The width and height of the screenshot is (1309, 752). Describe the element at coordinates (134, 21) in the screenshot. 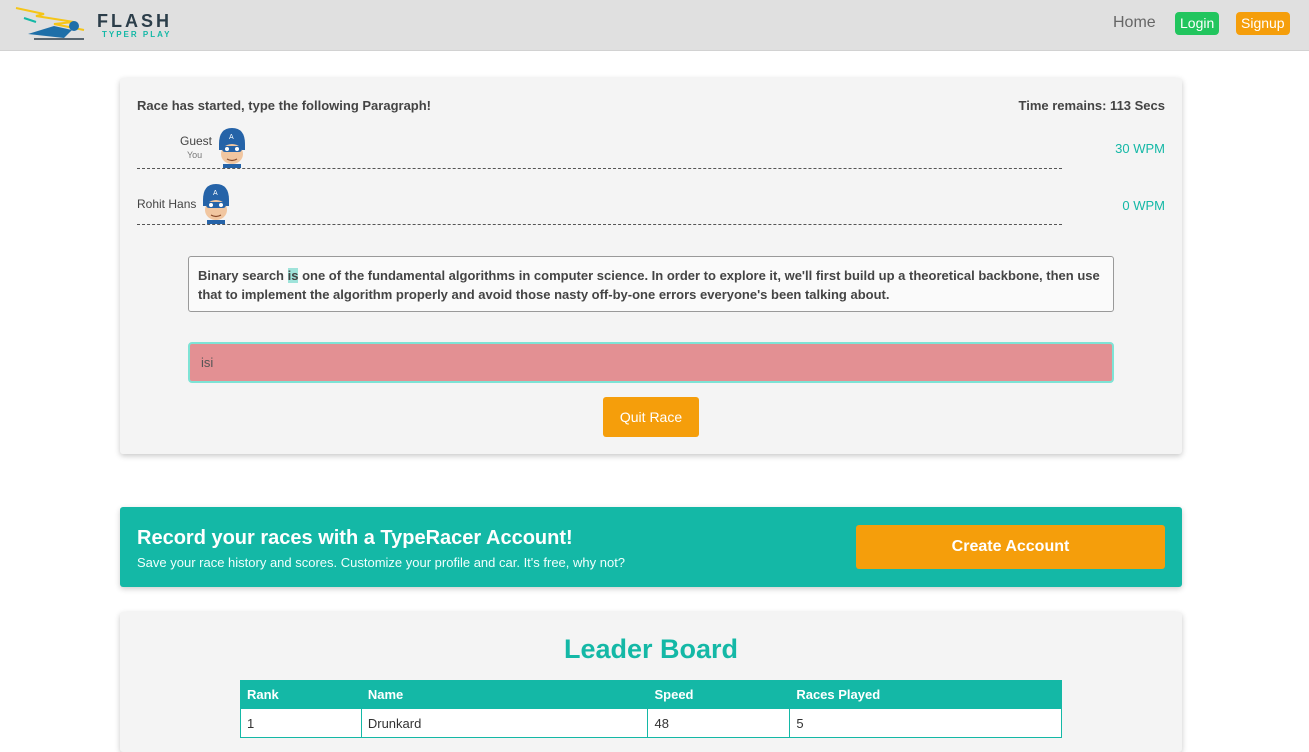

I see `logo-title: FLASH` at that location.